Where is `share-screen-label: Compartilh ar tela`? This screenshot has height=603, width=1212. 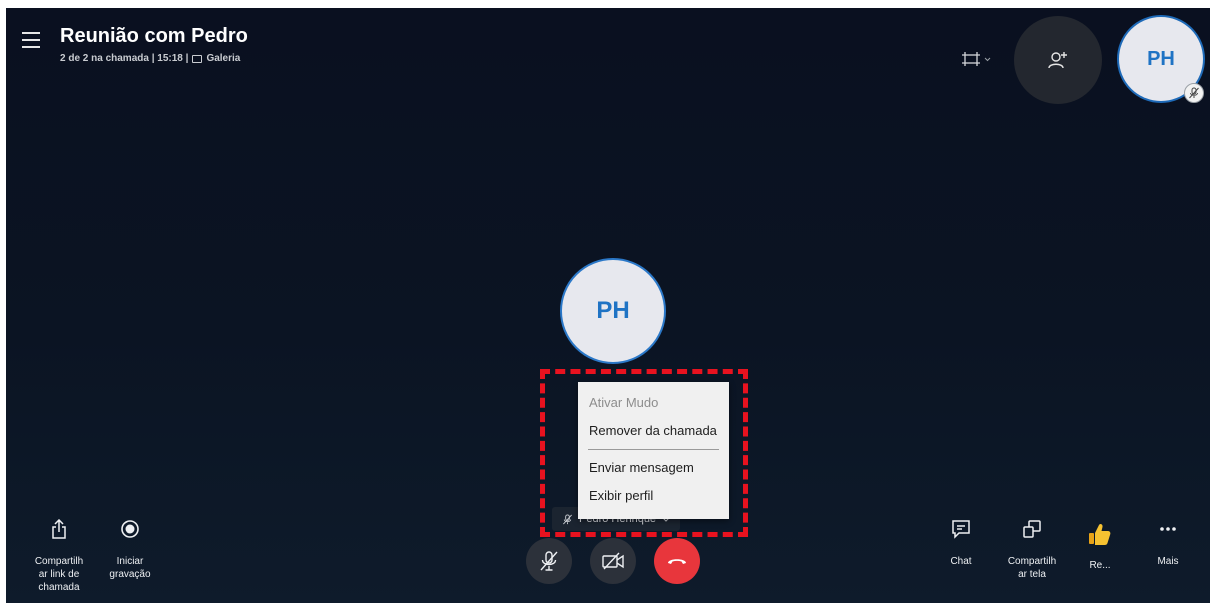 share-screen-label: Compartilh ar tela is located at coordinates (1032, 568).